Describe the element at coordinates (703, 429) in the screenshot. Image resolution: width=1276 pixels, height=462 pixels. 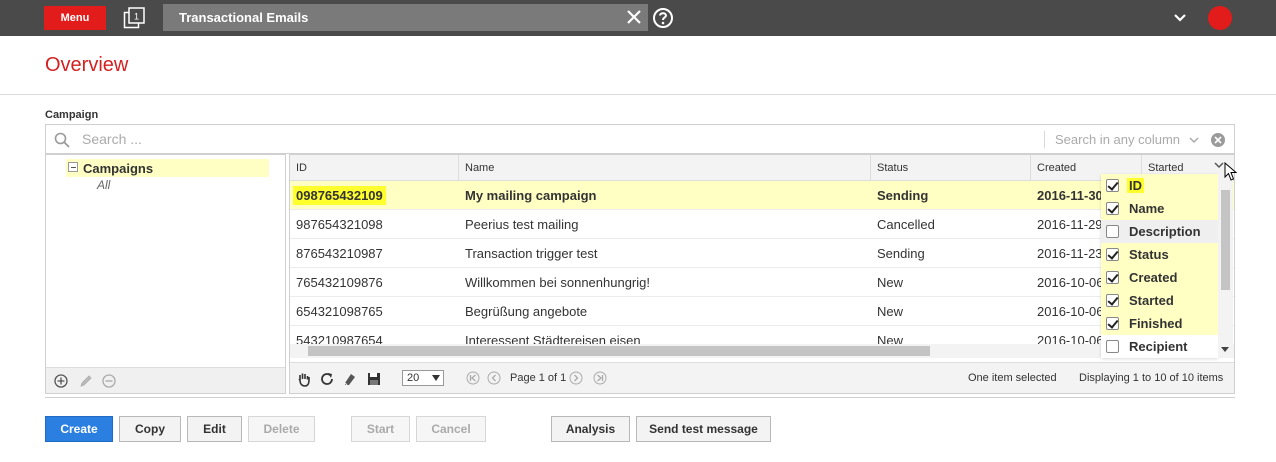
I see `send-test-message-button: Send test message` at that location.